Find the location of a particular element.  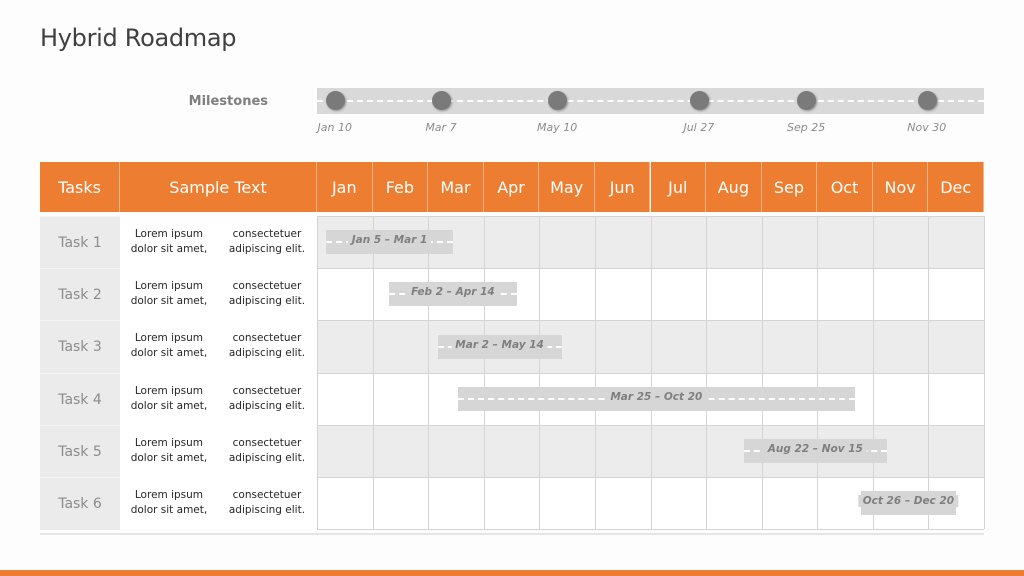

task-bar: Feb 2 – Apr 14 is located at coordinates (453, 294).